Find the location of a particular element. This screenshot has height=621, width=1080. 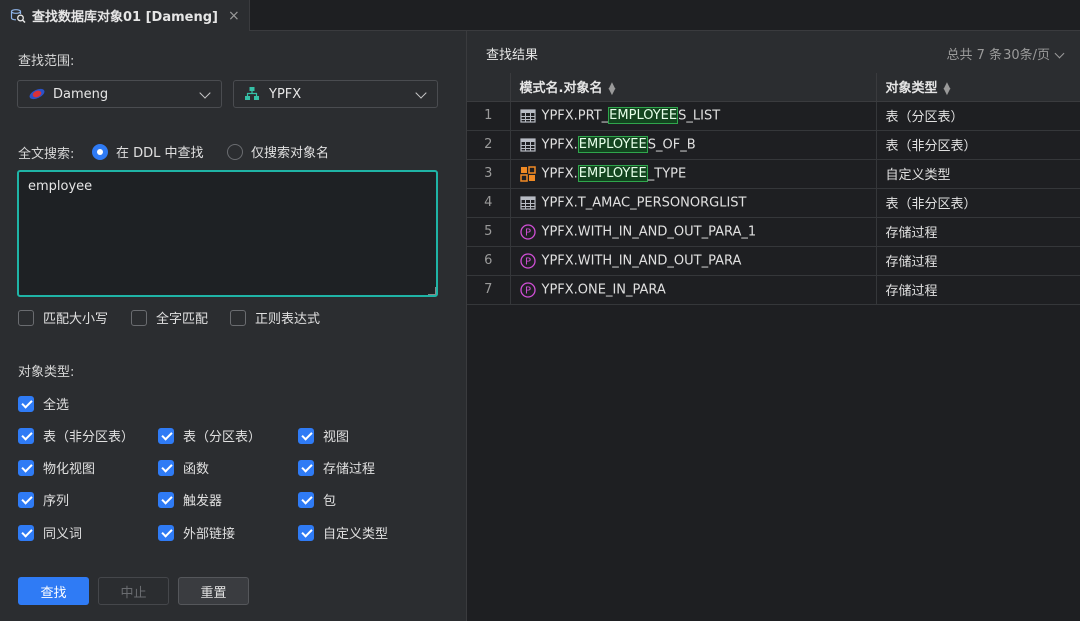

tab-title: 查找数据库对象01 [Dameng] is located at coordinates (125, 17).